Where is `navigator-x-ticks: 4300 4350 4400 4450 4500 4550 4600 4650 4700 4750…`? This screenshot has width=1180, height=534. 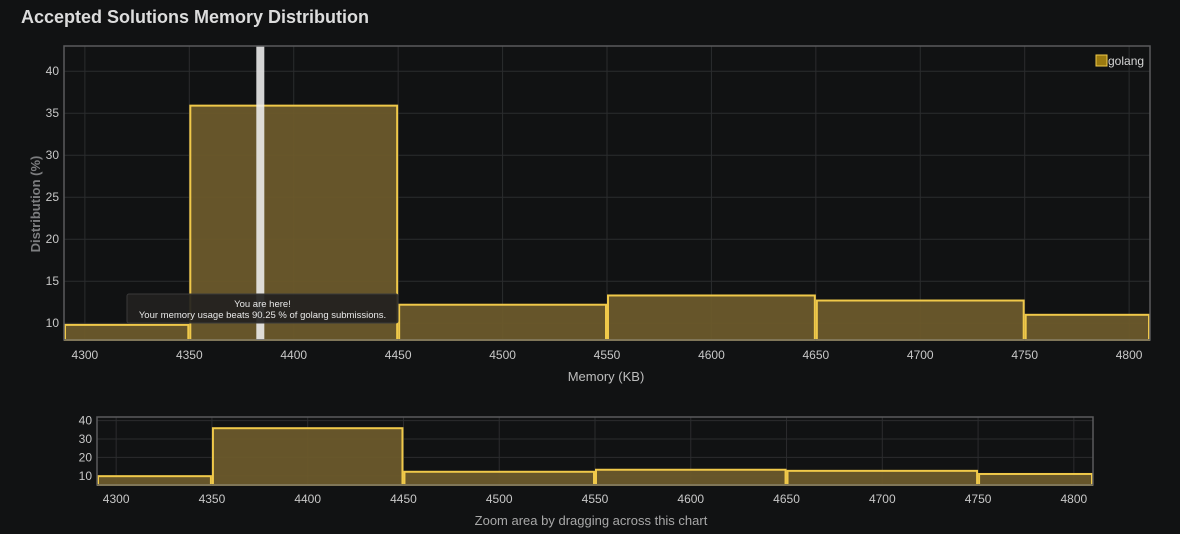
navigator-x-ticks: 4300 4350 4400 4450 4500 4550 4600 4650 4700 4750… is located at coordinates (595, 499).